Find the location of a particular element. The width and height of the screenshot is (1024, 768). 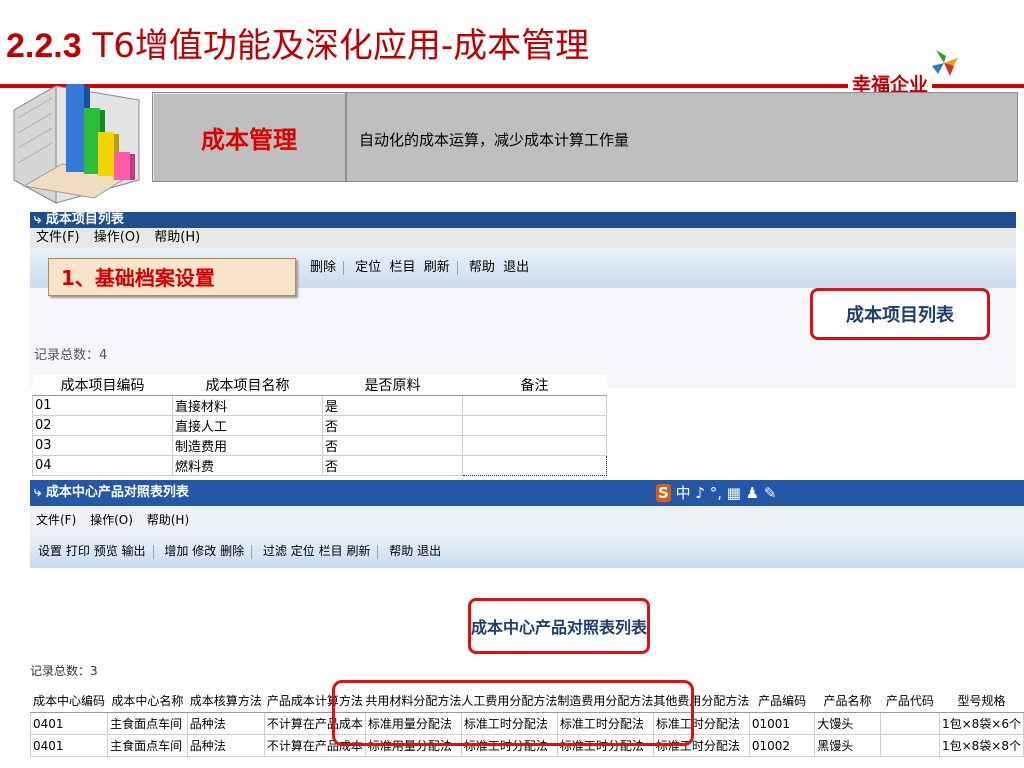

chart-cube-icon is located at coordinates (76, 144).